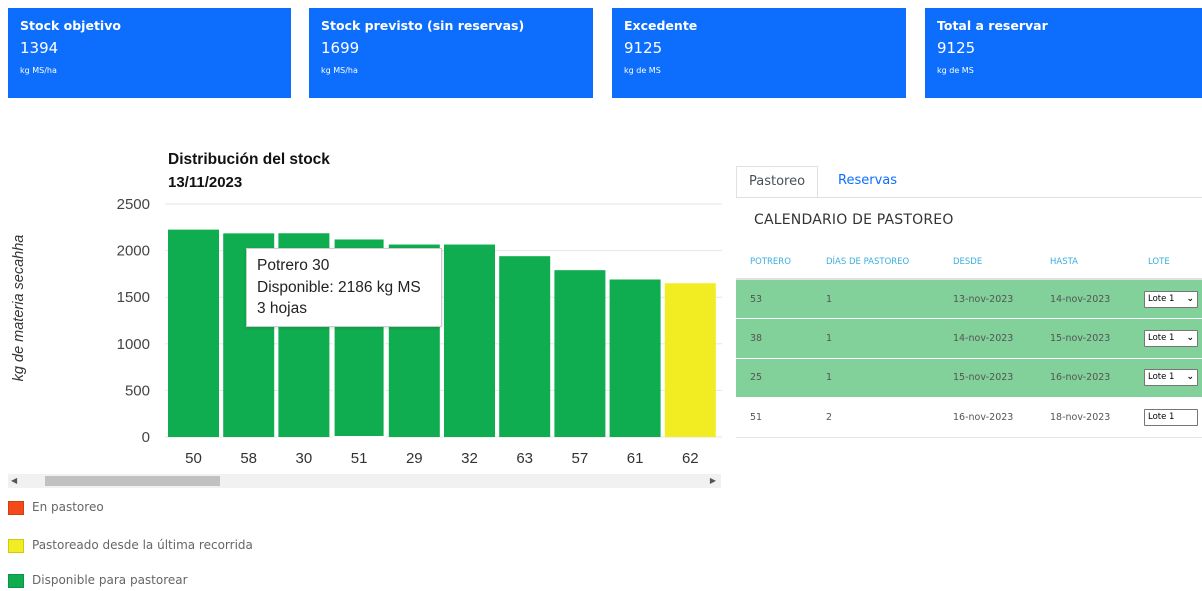  What do you see at coordinates (110, 580) in the screenshot?
I see `legend-label: Disponible para pastorear` at bounding box center [110, 580].